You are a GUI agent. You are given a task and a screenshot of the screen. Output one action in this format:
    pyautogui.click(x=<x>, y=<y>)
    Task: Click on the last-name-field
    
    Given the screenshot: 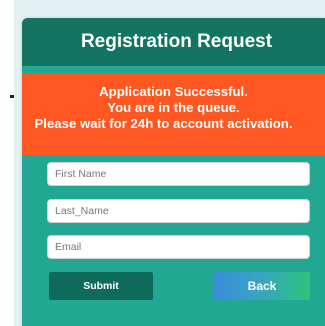 What is the action you would take?
    pyautogui.click(x=178, y=211)
    